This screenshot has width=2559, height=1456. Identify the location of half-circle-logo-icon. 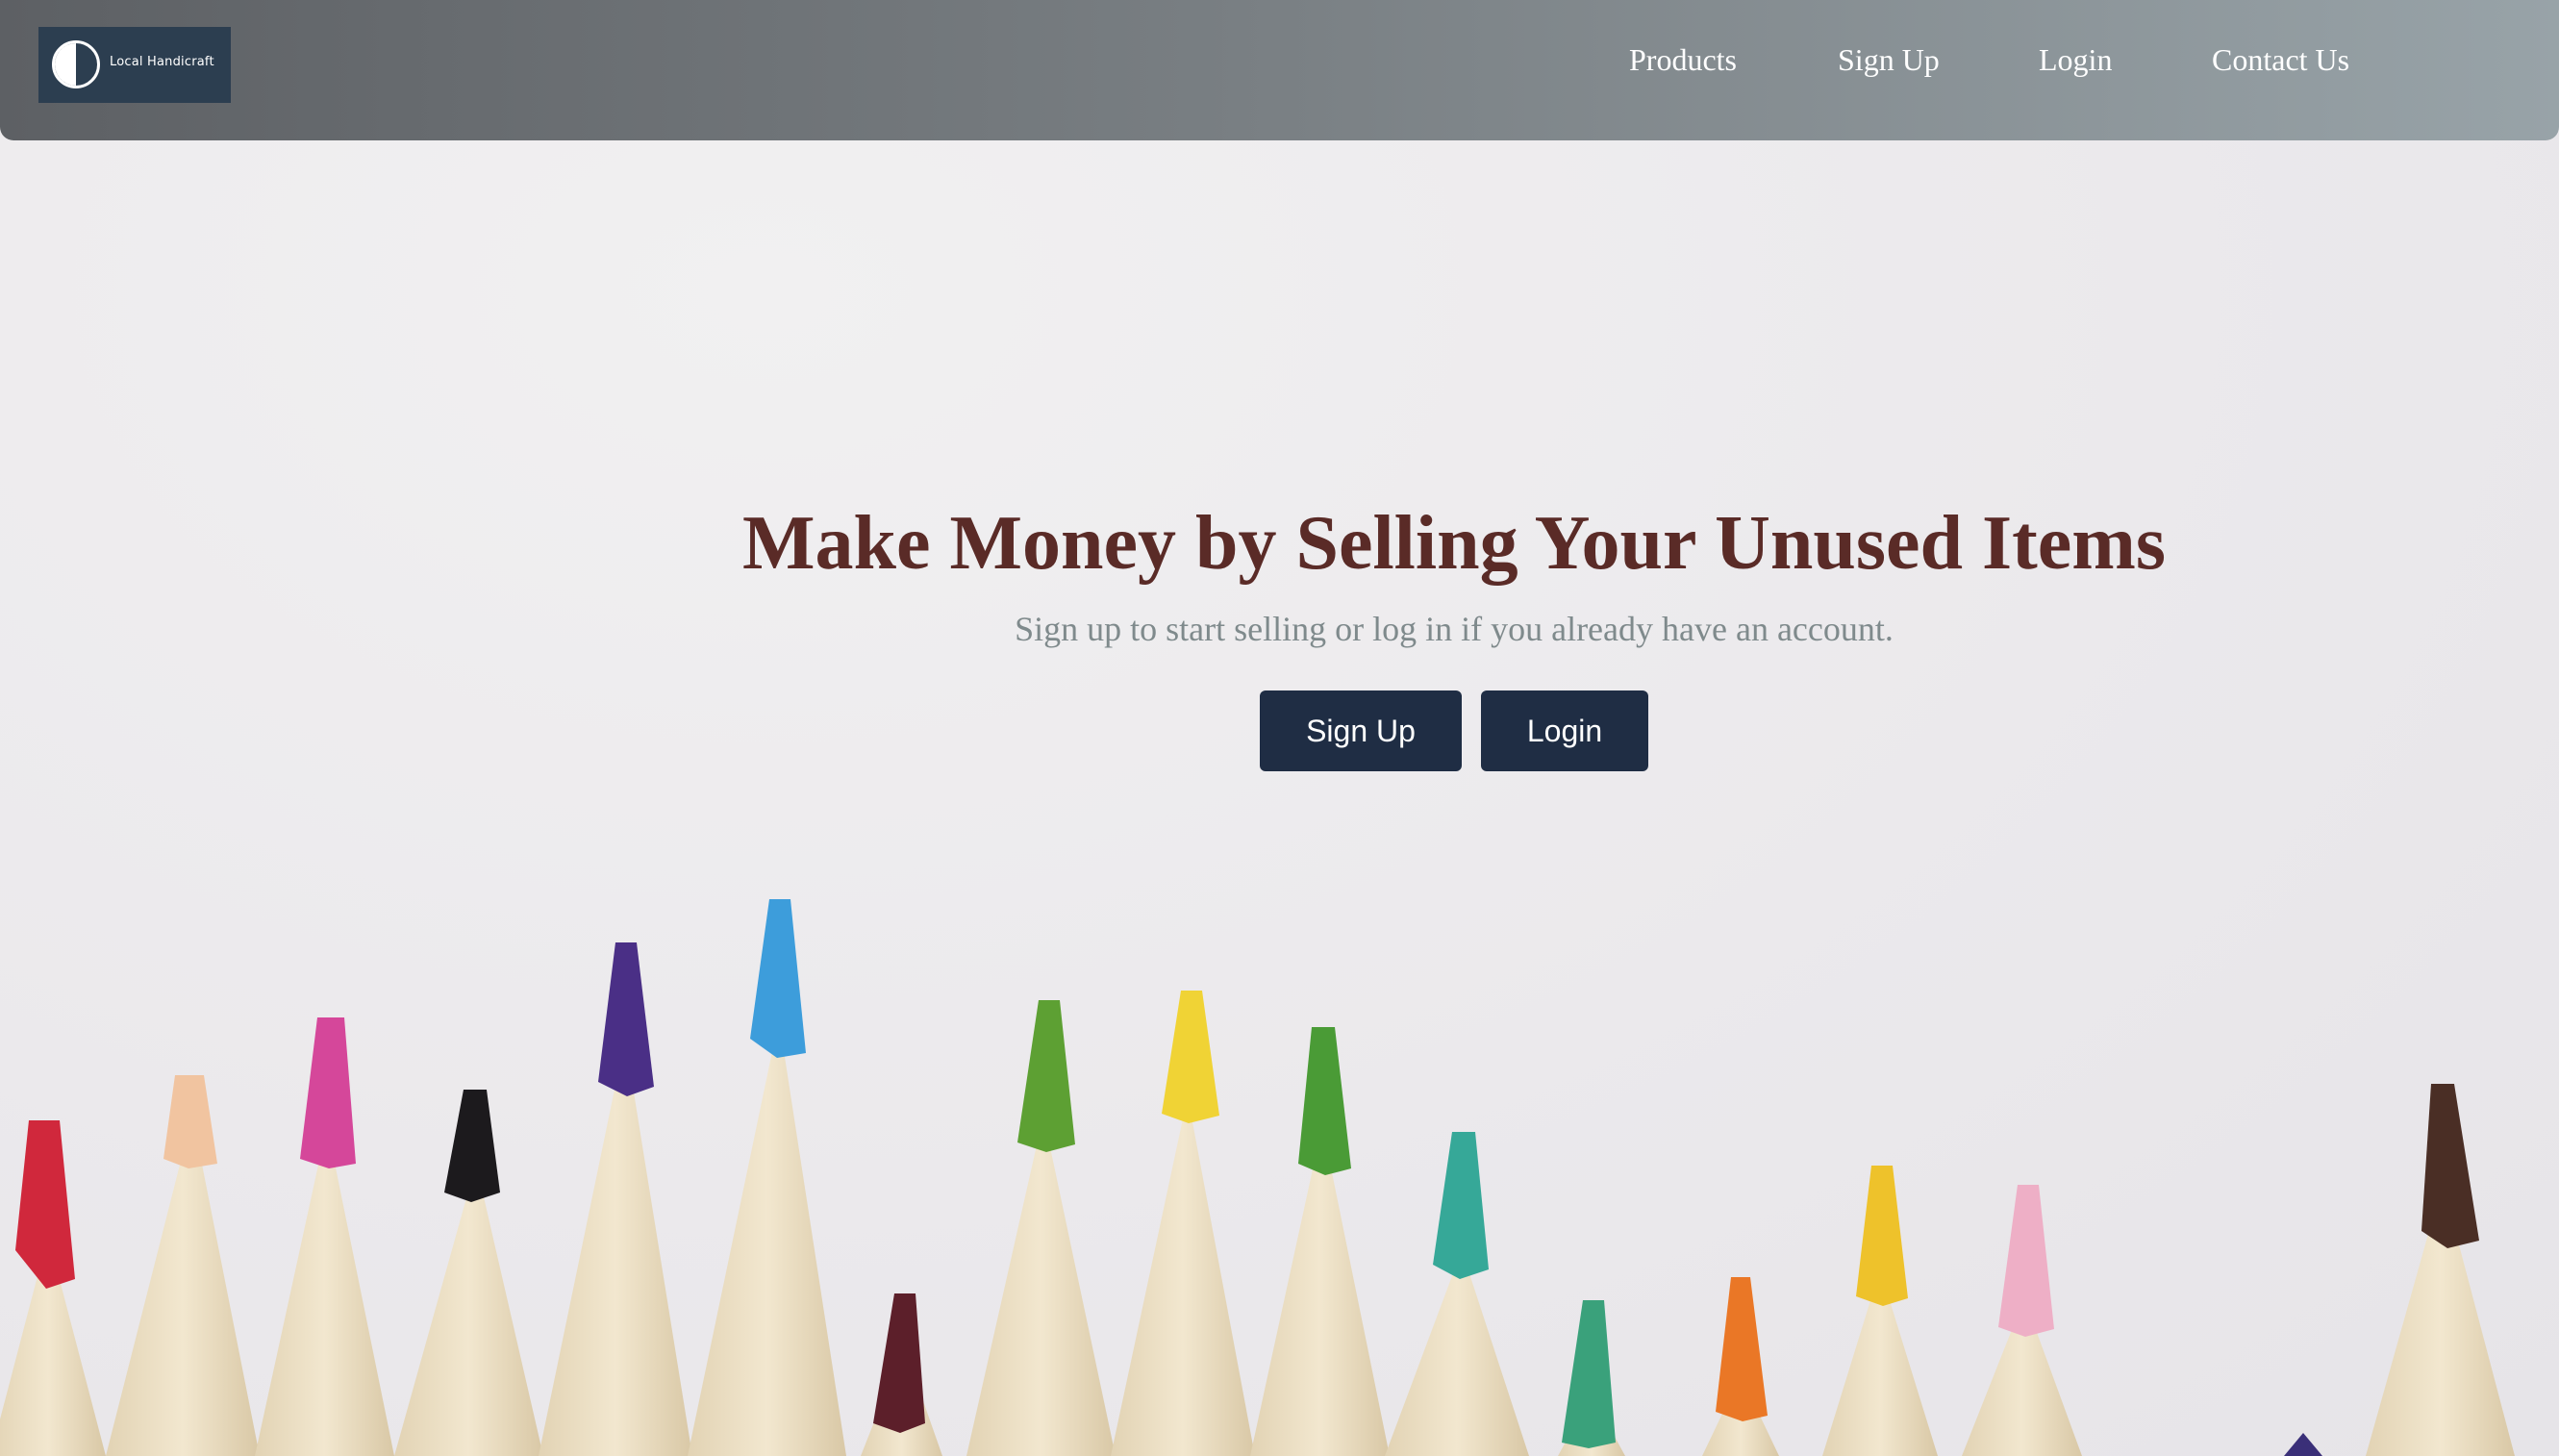
(76, 64).